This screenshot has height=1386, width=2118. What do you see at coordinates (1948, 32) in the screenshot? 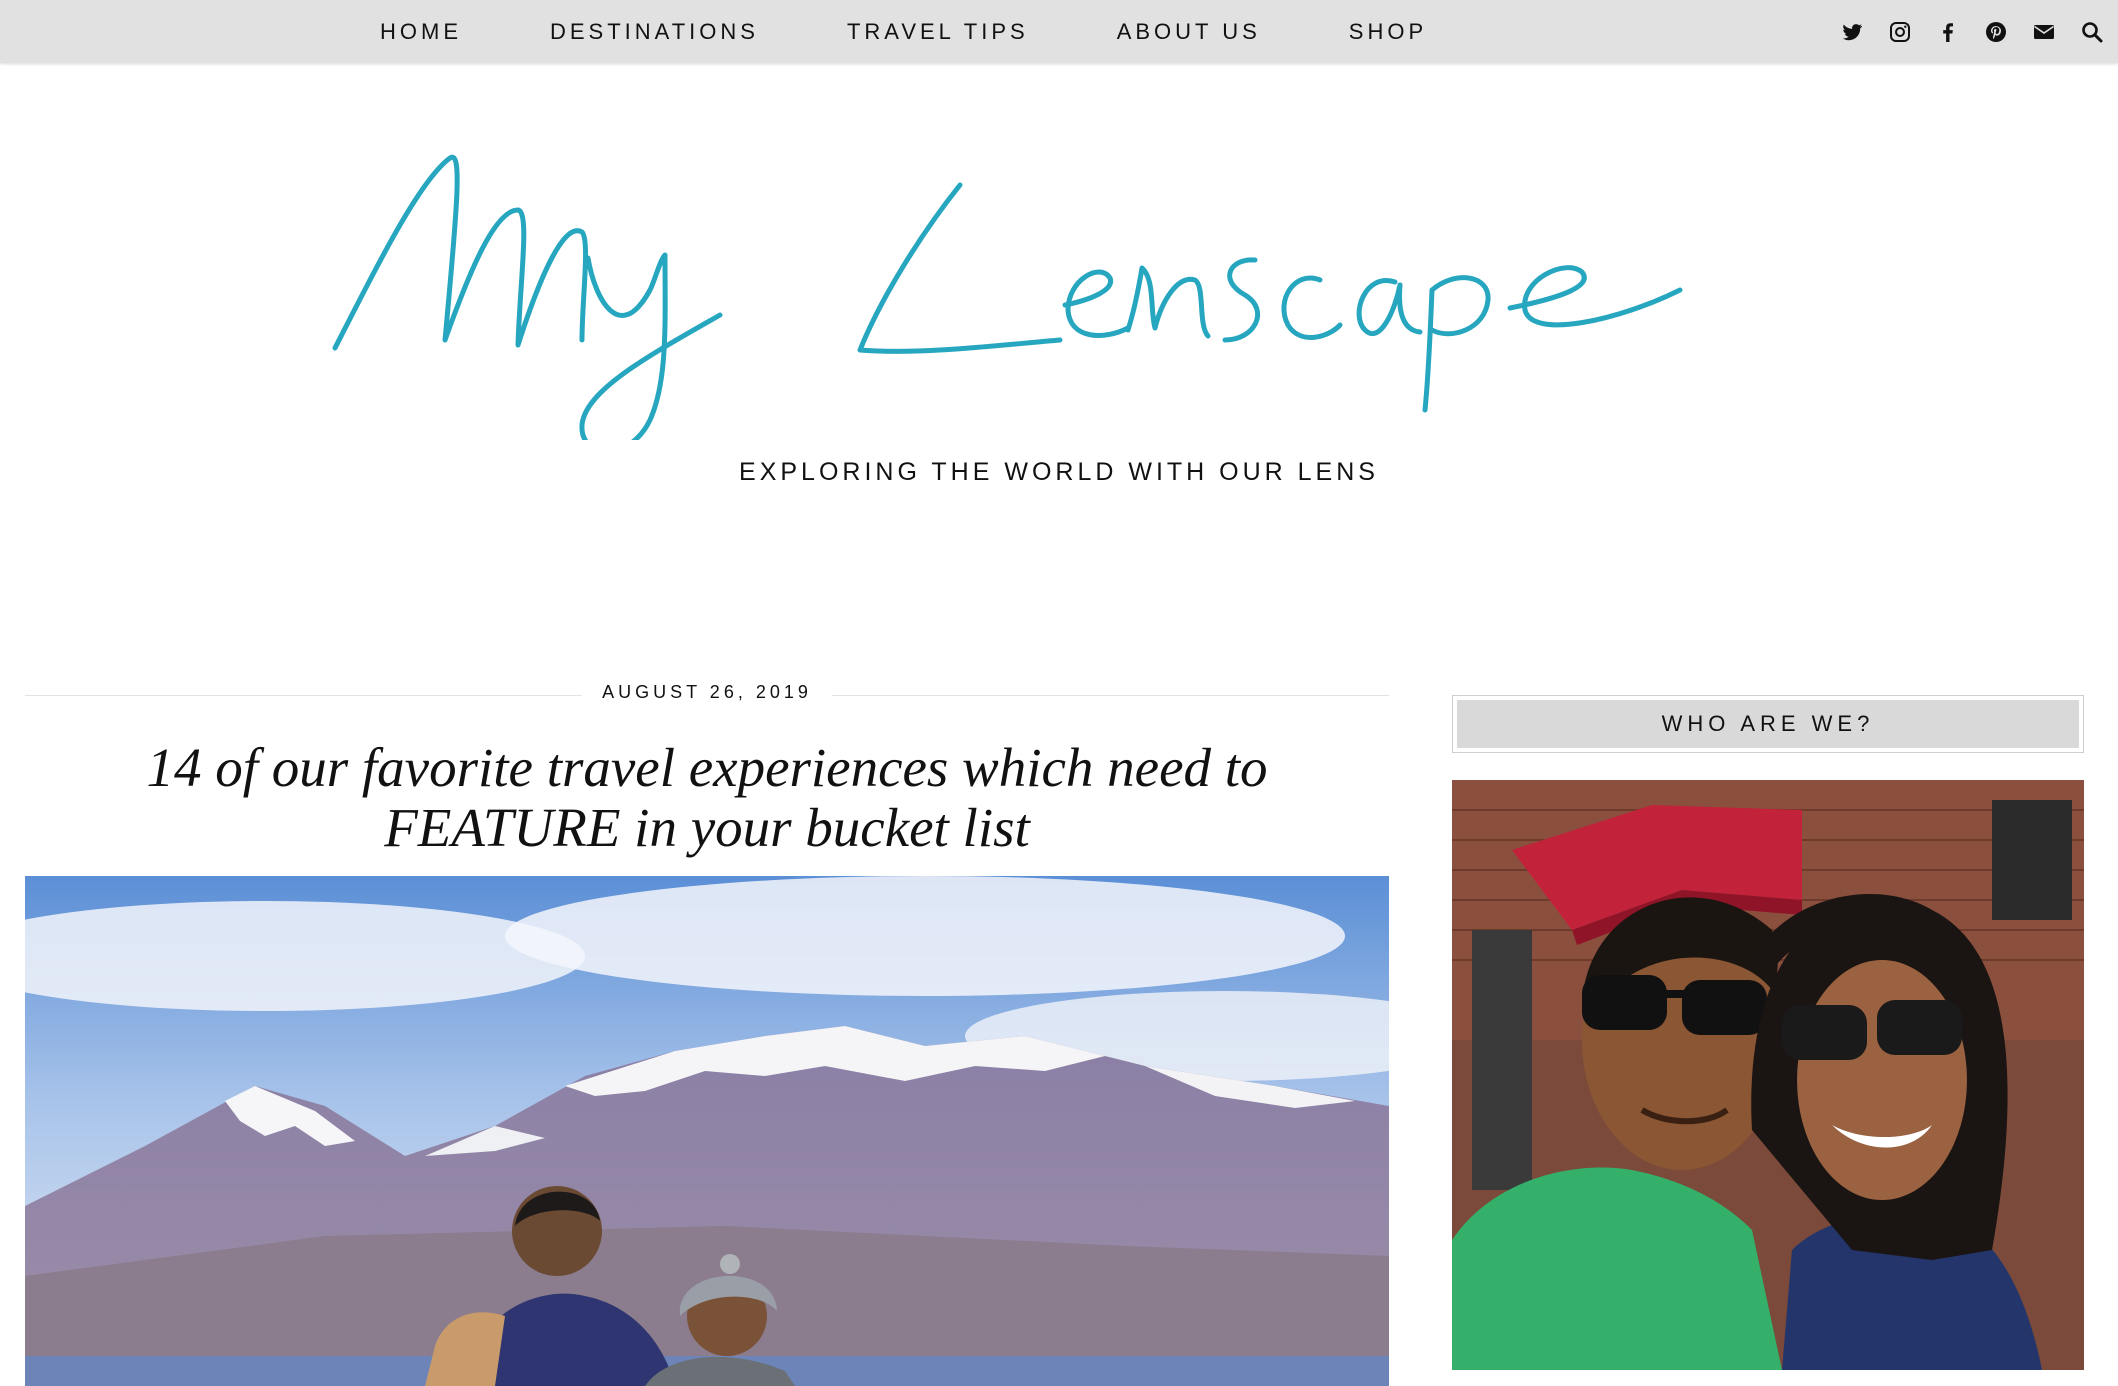
I see `facebook-icon` at bounding box center [1948, 32].